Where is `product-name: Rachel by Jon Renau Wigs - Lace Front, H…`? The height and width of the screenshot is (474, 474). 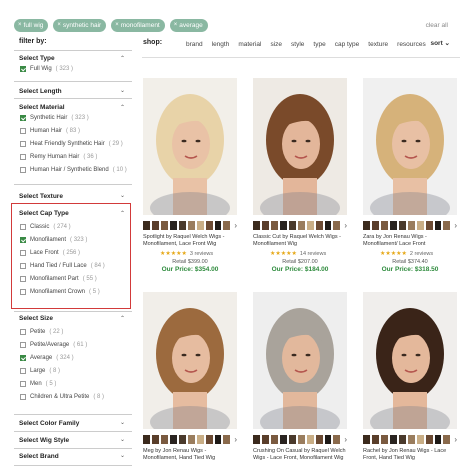 product-name: Rachel by Jon Renau Wigs - Lace Front, H… is located at coordinates (411, 455).